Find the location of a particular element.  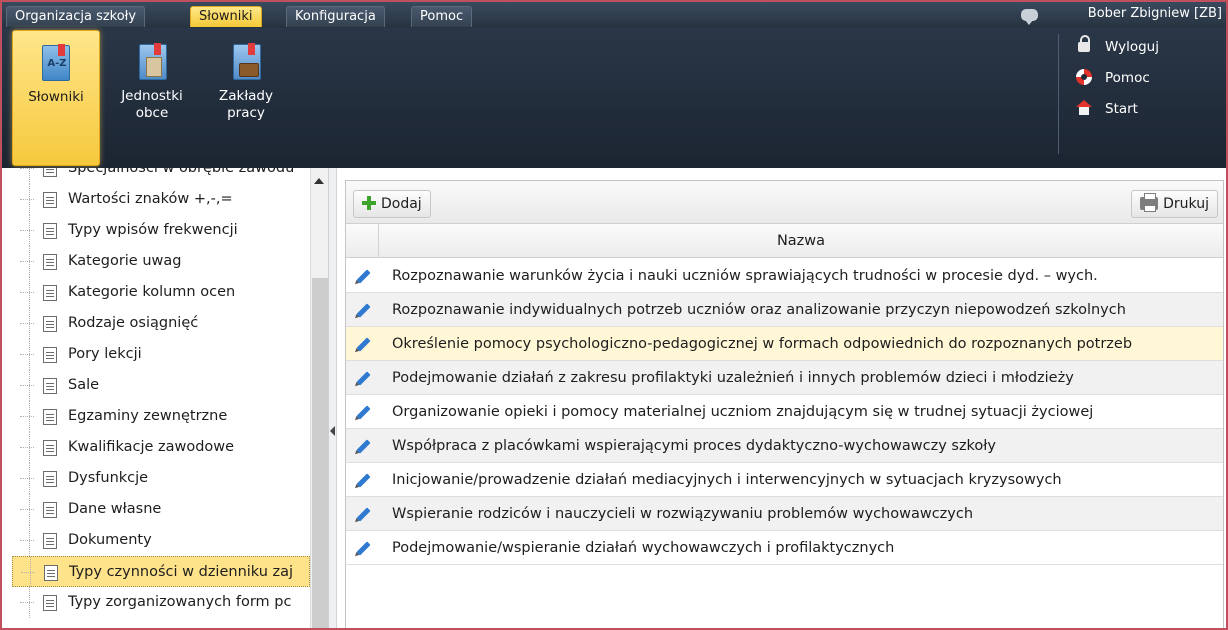

print-button: Drukuj is located at coordinates (1174, 204).